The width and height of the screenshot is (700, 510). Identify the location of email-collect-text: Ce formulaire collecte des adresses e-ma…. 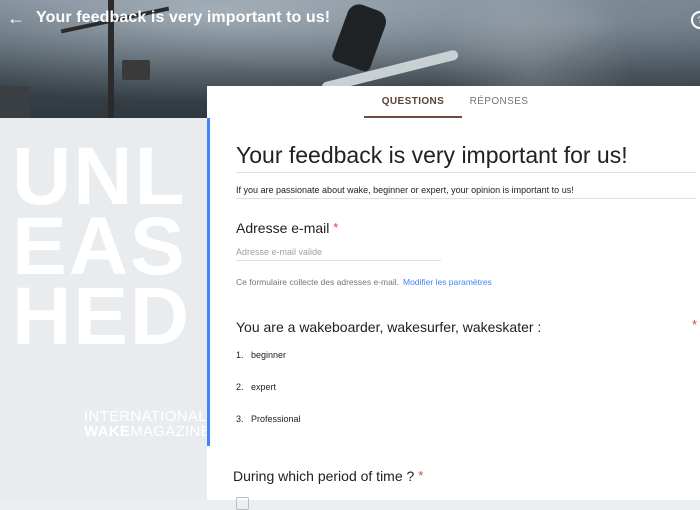
(317, 282).